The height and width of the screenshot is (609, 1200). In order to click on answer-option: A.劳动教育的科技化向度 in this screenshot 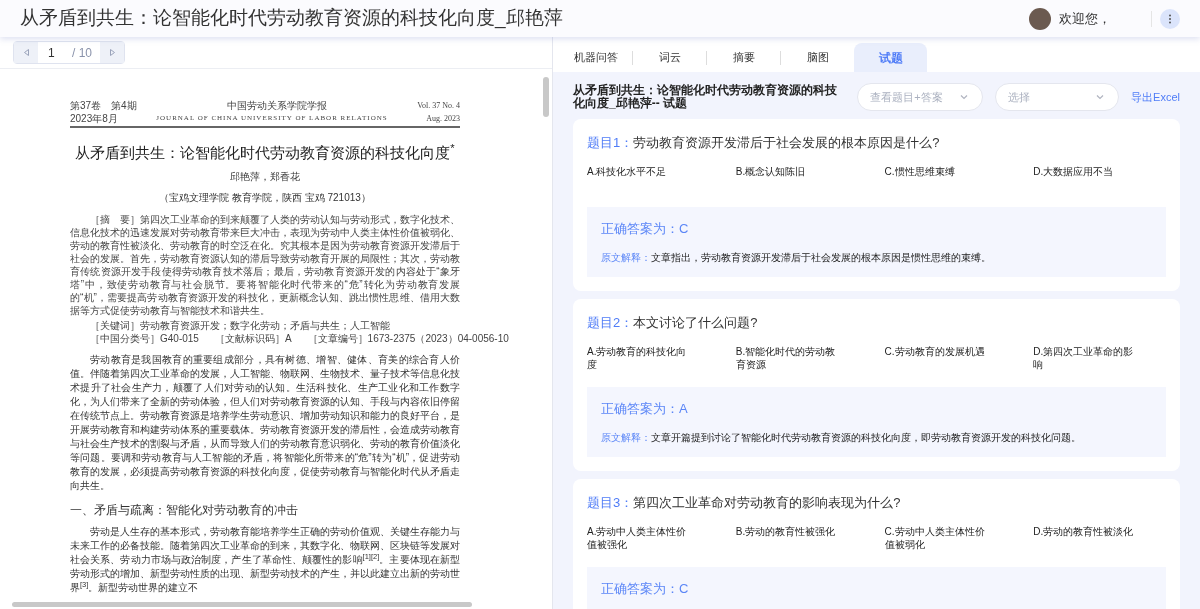, I will do `click(638, 359)`.